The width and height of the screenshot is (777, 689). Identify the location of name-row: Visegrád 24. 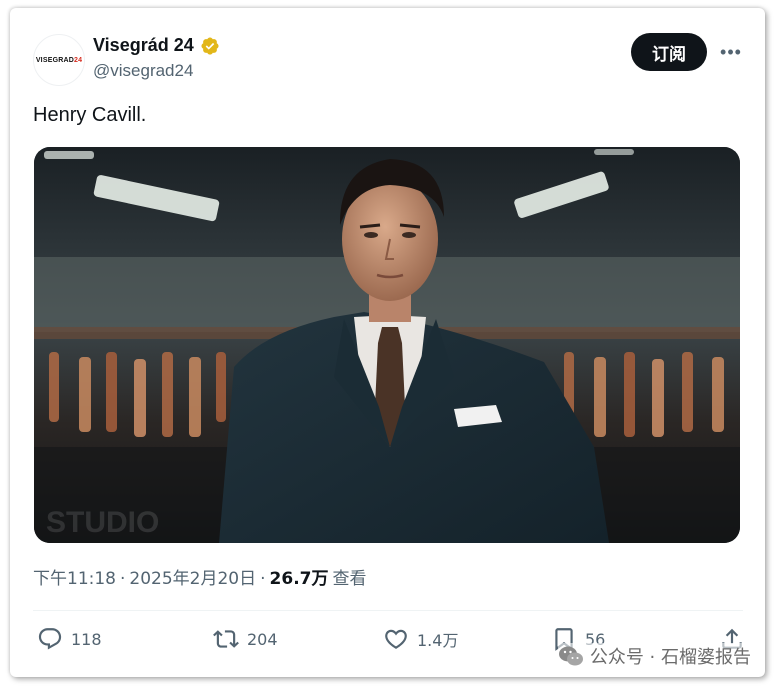
(156, 45).